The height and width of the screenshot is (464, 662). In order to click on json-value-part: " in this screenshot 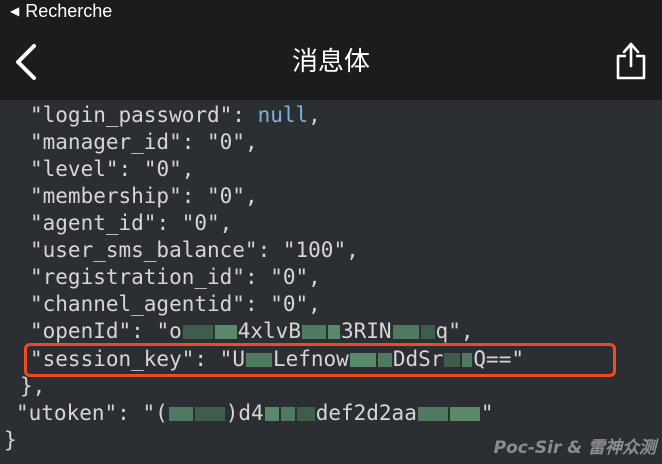, I will do `click(487, 413)`.